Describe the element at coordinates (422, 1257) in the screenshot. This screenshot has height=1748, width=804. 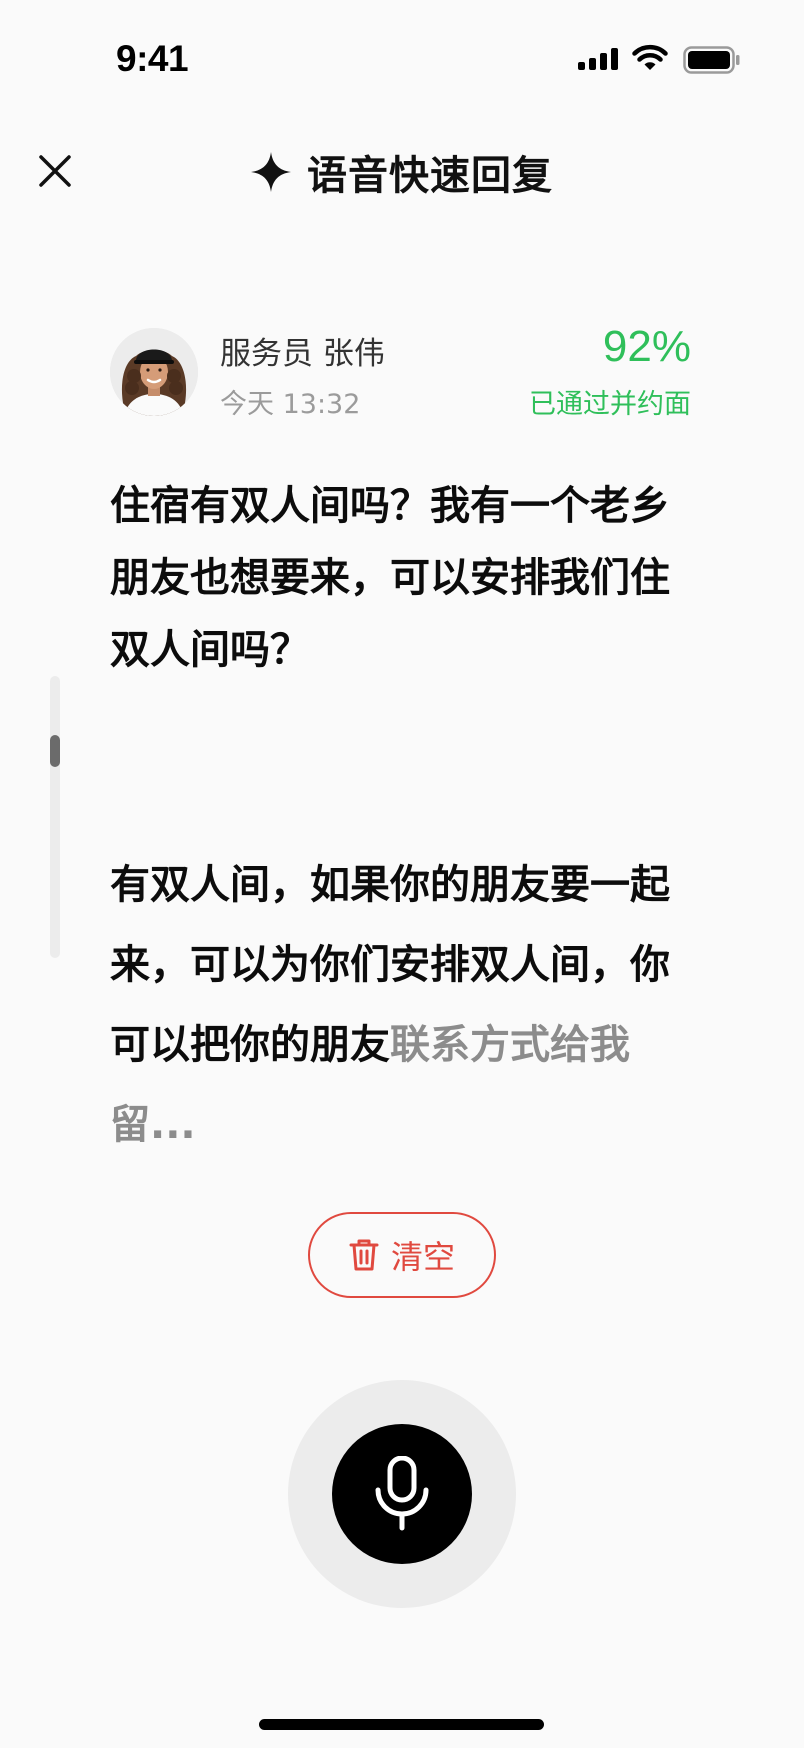
I see `clear-button-label: 清空` at that location.